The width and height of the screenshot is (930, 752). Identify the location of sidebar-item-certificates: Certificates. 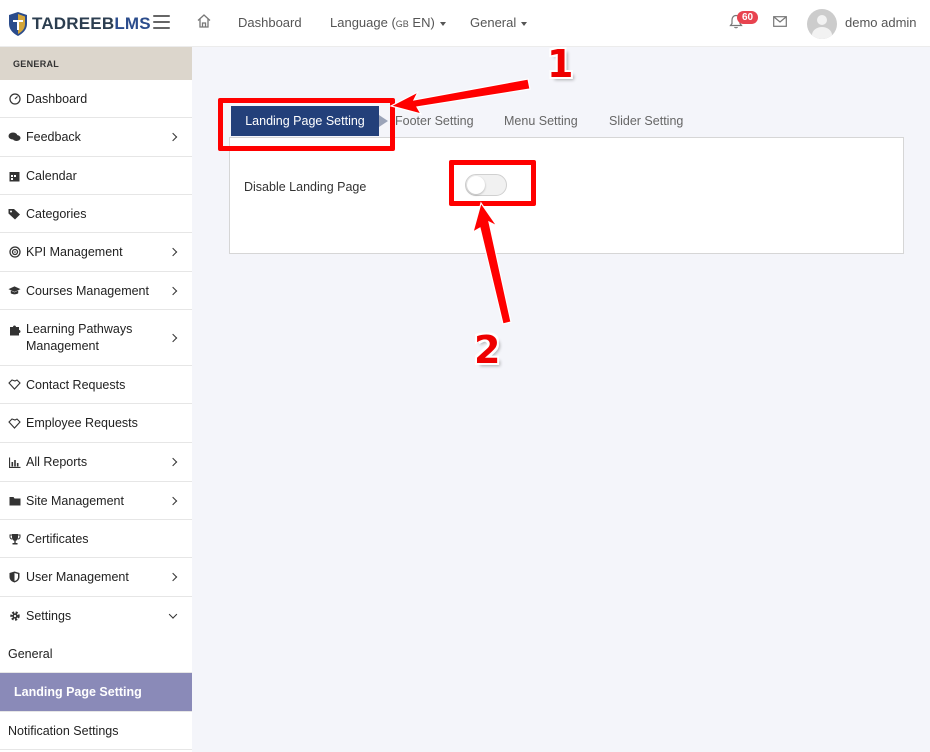
(96, 539).